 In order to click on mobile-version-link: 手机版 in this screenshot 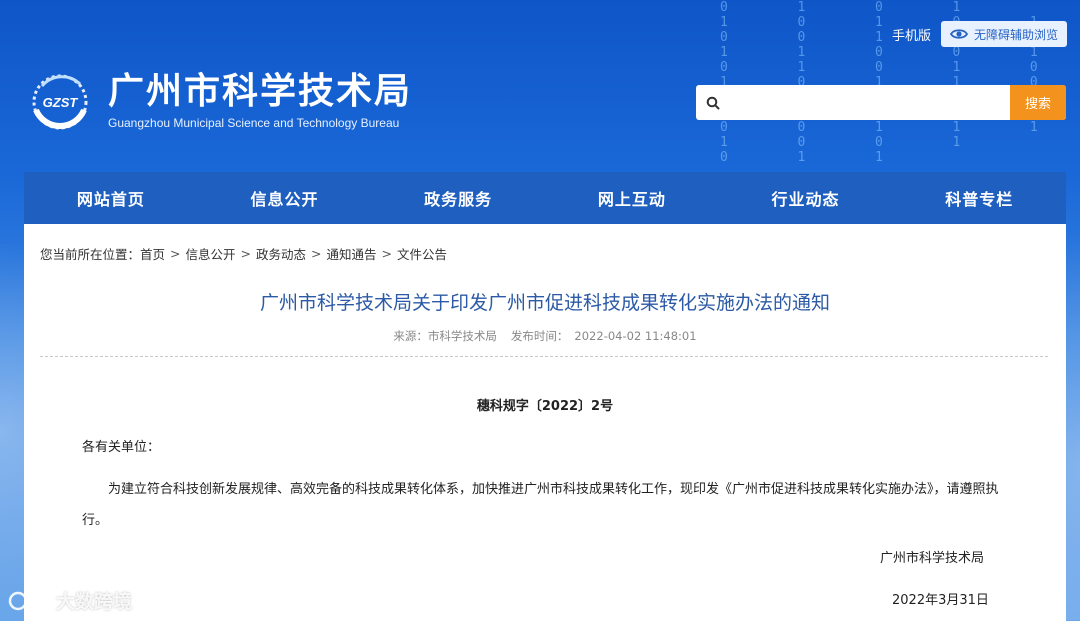, I will do `click(911, 34)`.